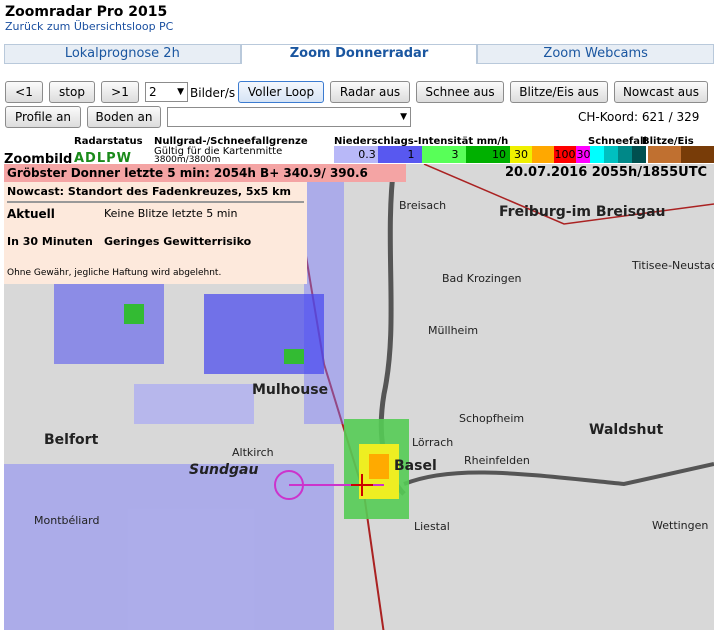  What do you see at coordinates (482, 278) in the screenshot?
I see `city-label: Bad Krozingen` at bounding box center [482, 278].